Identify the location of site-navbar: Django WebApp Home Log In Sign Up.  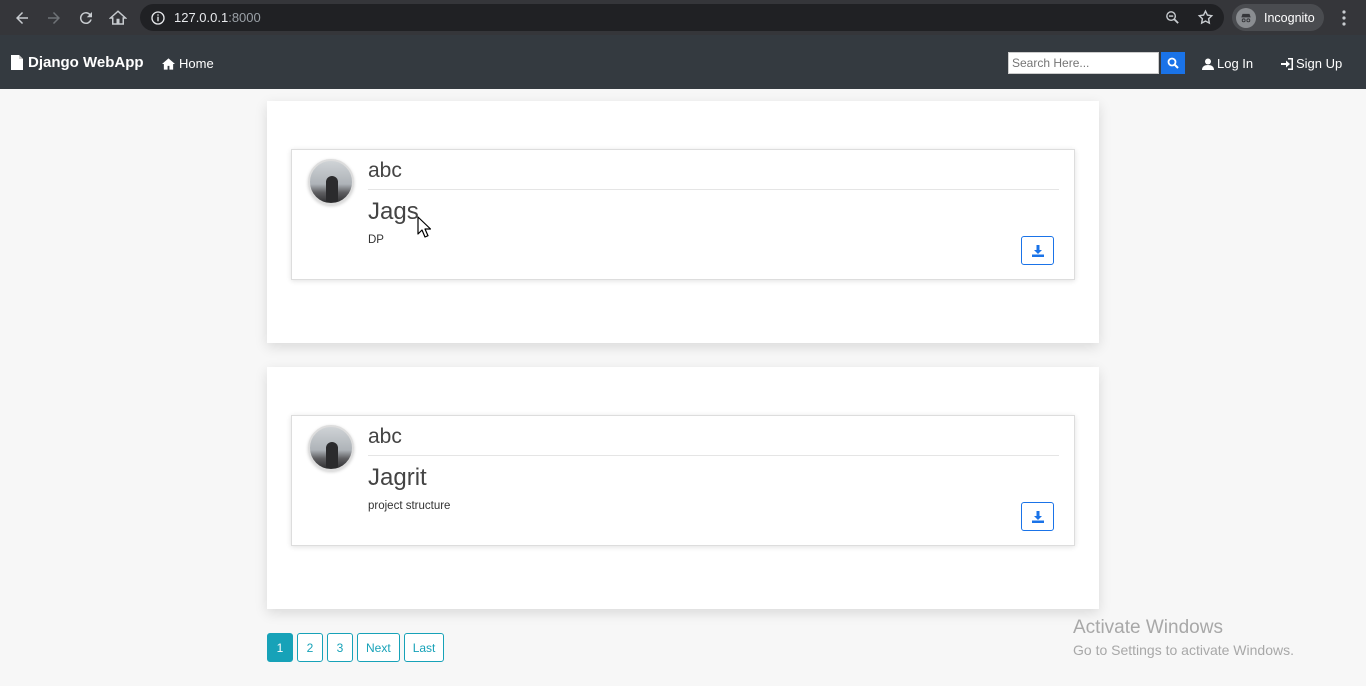
(683, 62).